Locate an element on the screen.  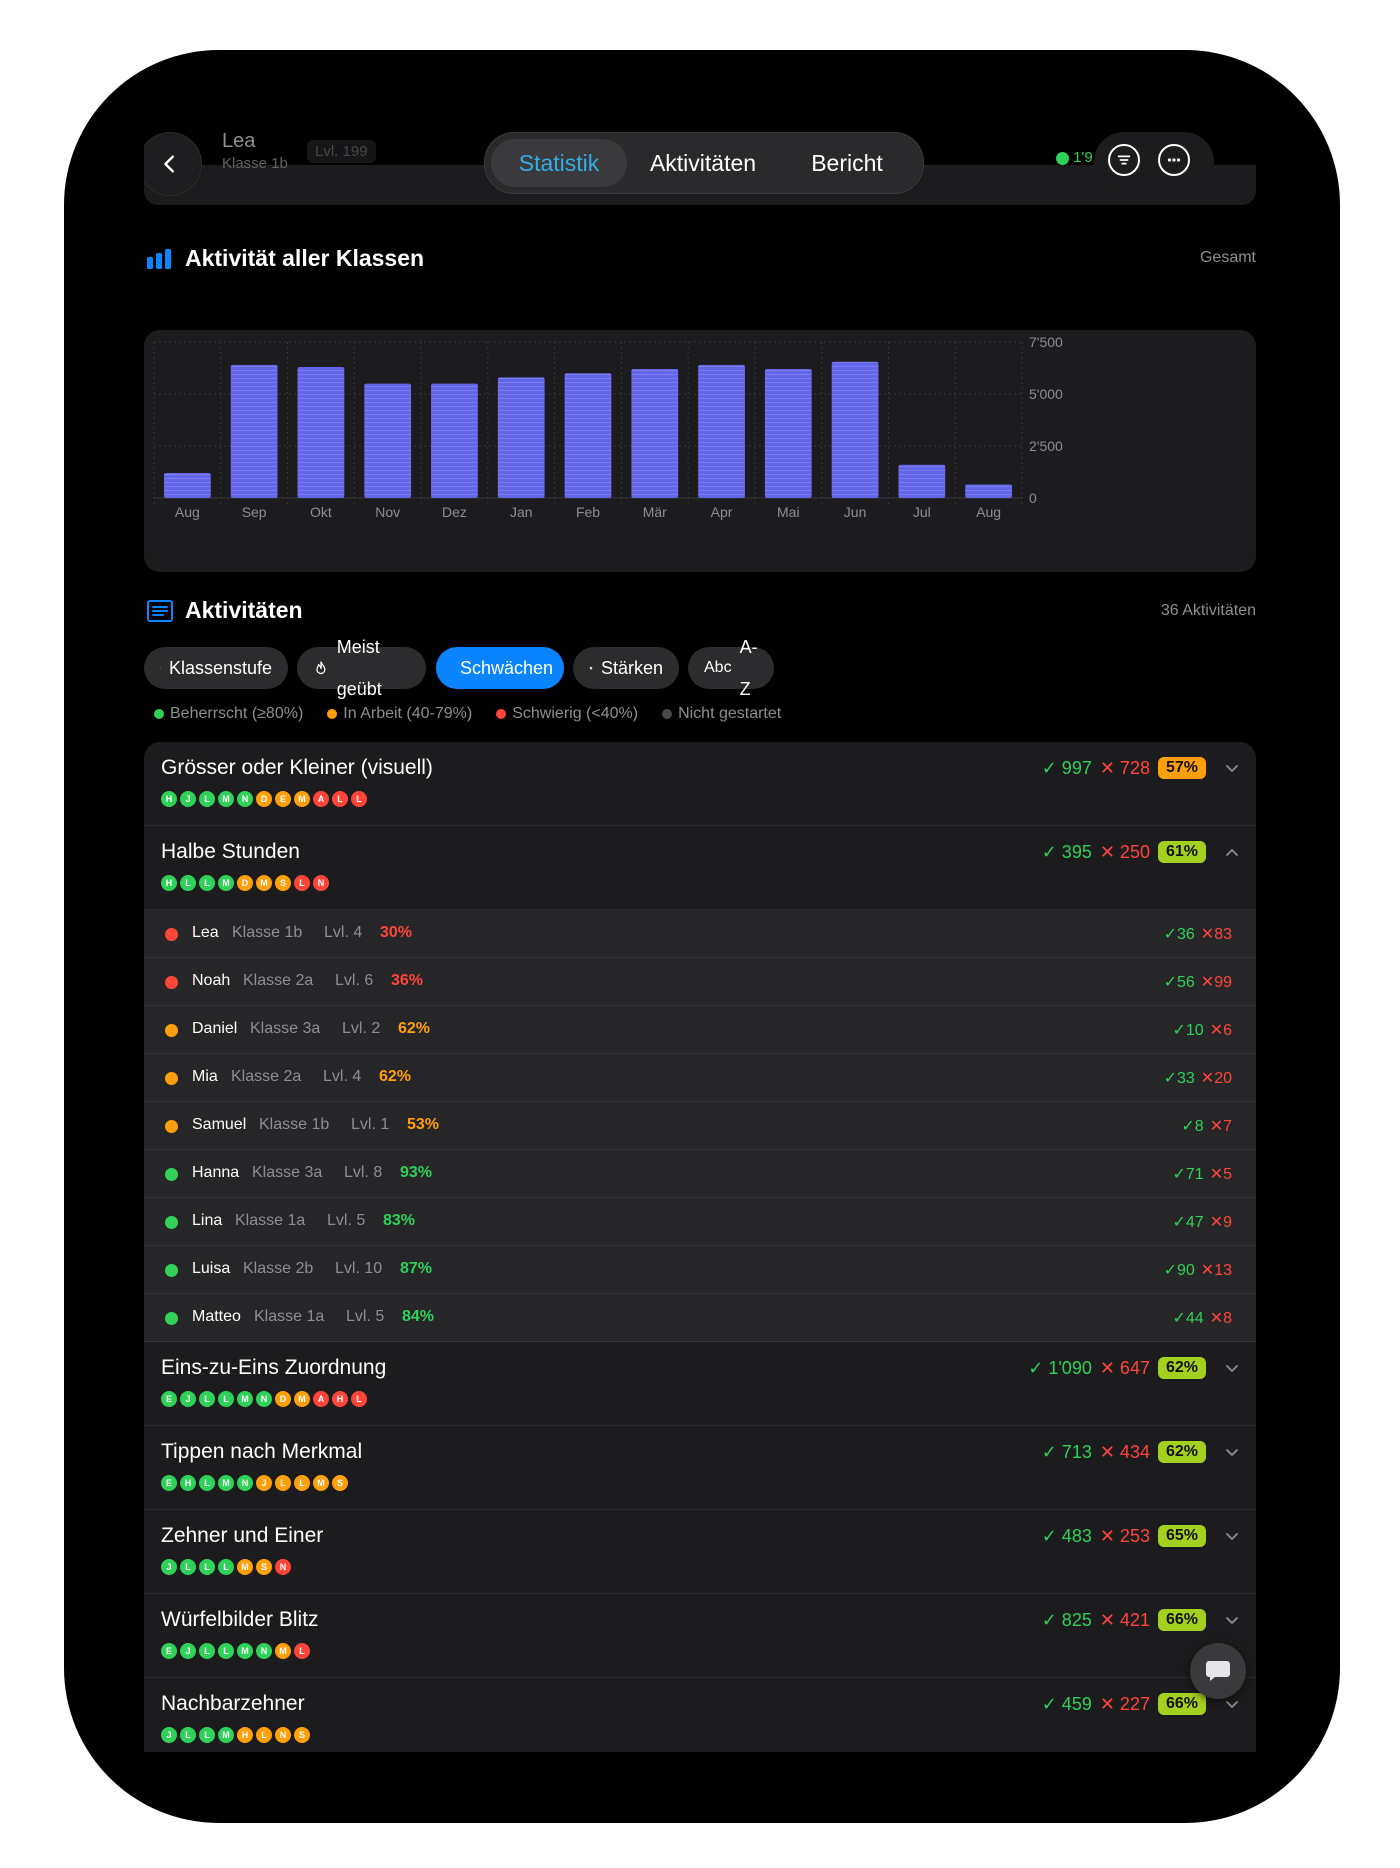
chevron-up-icon is located at coordinates (1232, 852).